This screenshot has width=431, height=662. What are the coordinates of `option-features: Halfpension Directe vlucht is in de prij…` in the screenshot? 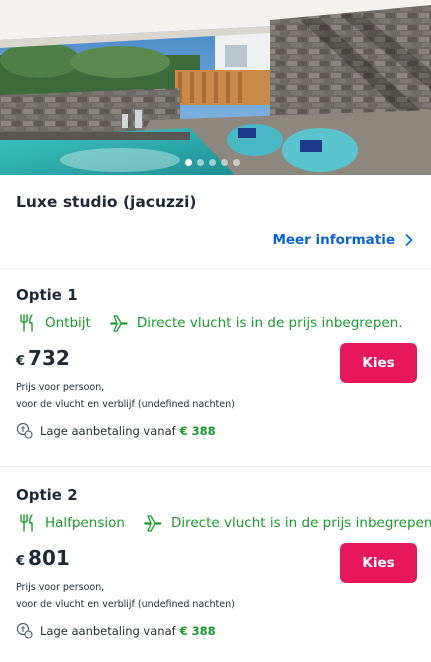 It's located at (224, 523).